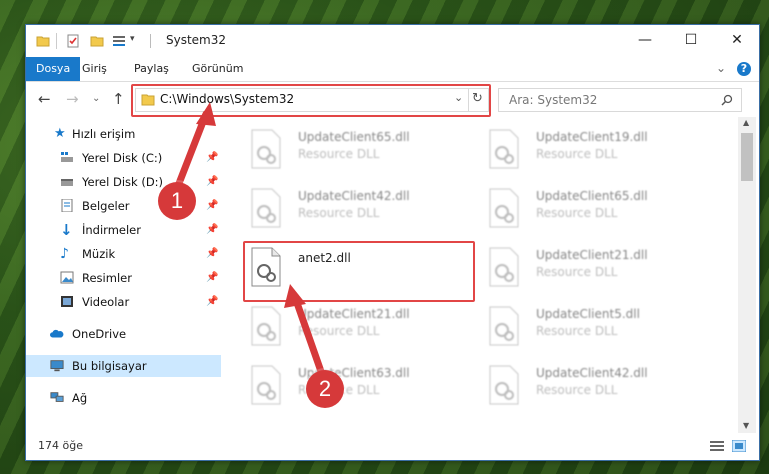 This screenshot has height=474, width=769. Describe the element at coordinates (60, 445) in the screenshot. I see `item-count: 174 öğe` at that location.